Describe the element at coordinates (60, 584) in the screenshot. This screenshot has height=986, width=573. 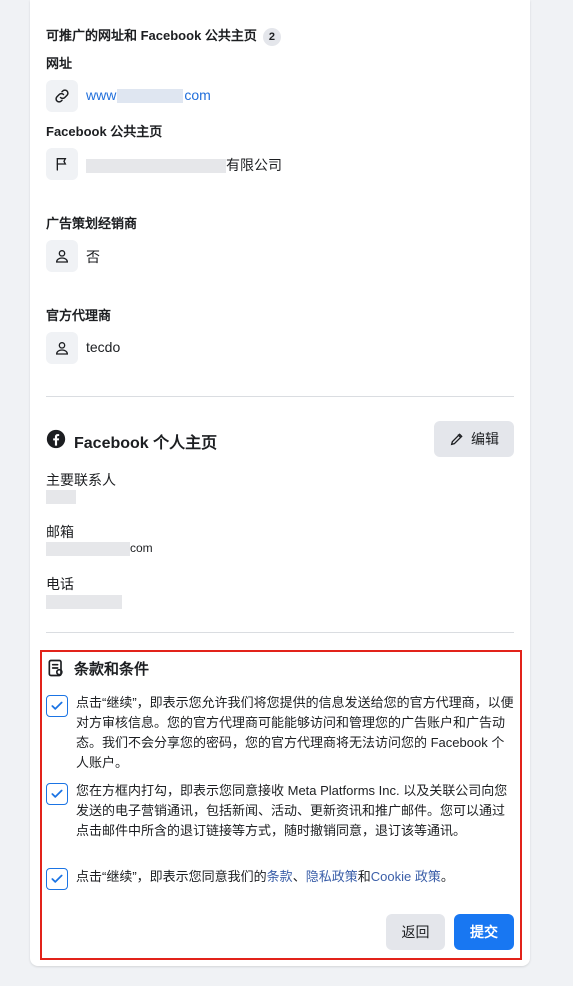
I see `phone-label: 电话` at that location.